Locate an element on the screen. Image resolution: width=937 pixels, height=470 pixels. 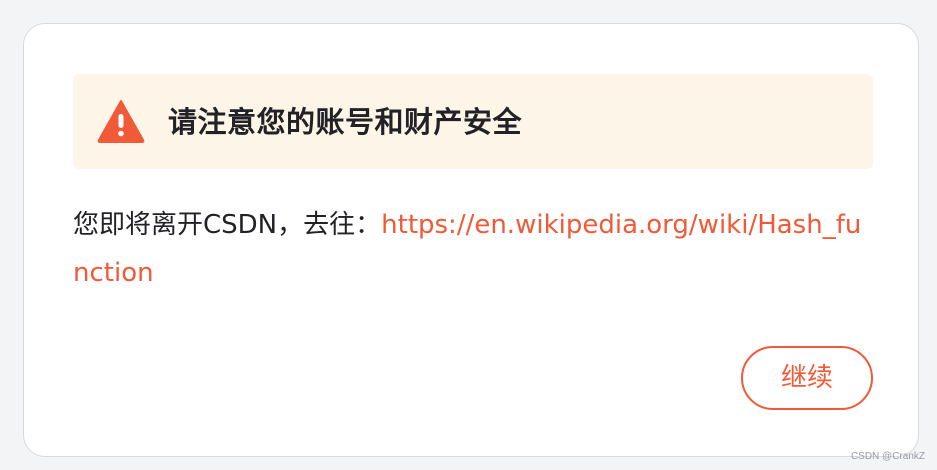
continue-button: 继续 is located at coordinates (807, 378).